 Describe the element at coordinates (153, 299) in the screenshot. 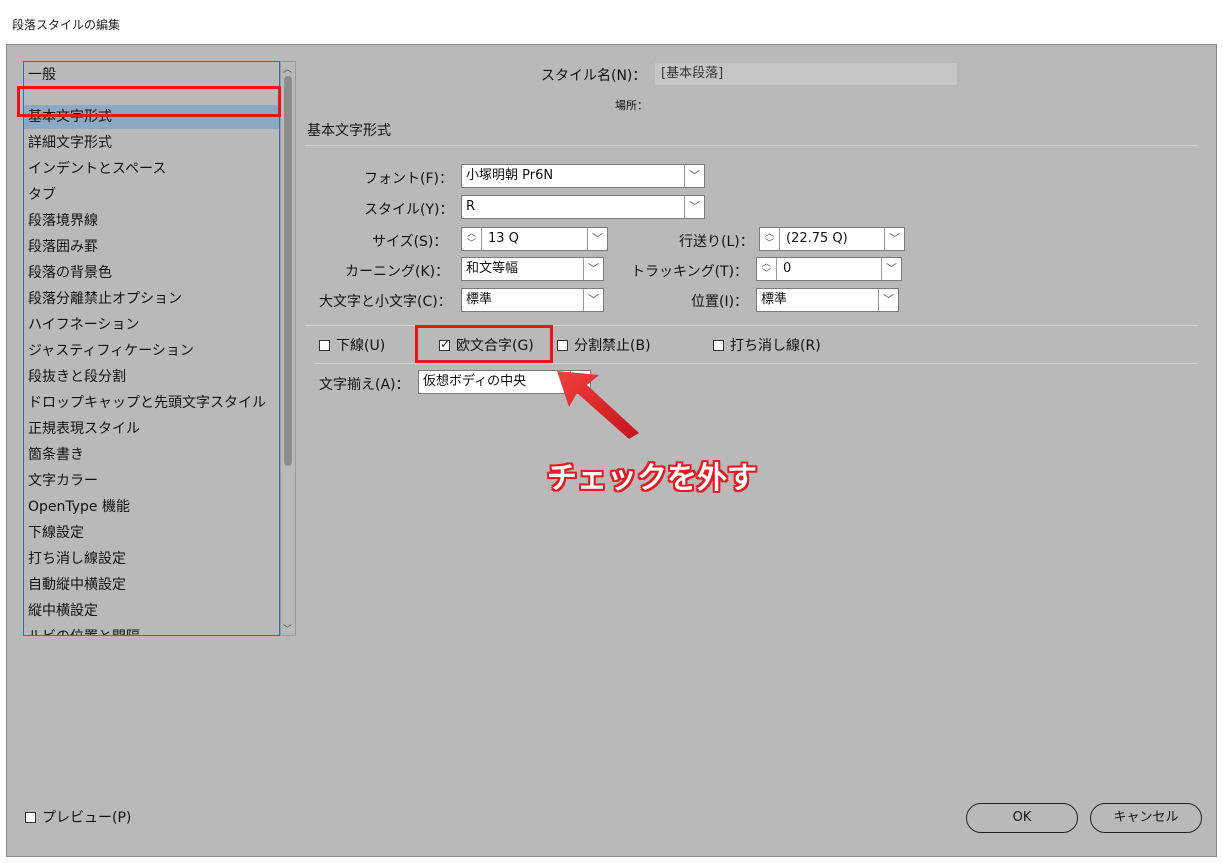

I see `category-item: 段落分離禁止オプション` at that location.